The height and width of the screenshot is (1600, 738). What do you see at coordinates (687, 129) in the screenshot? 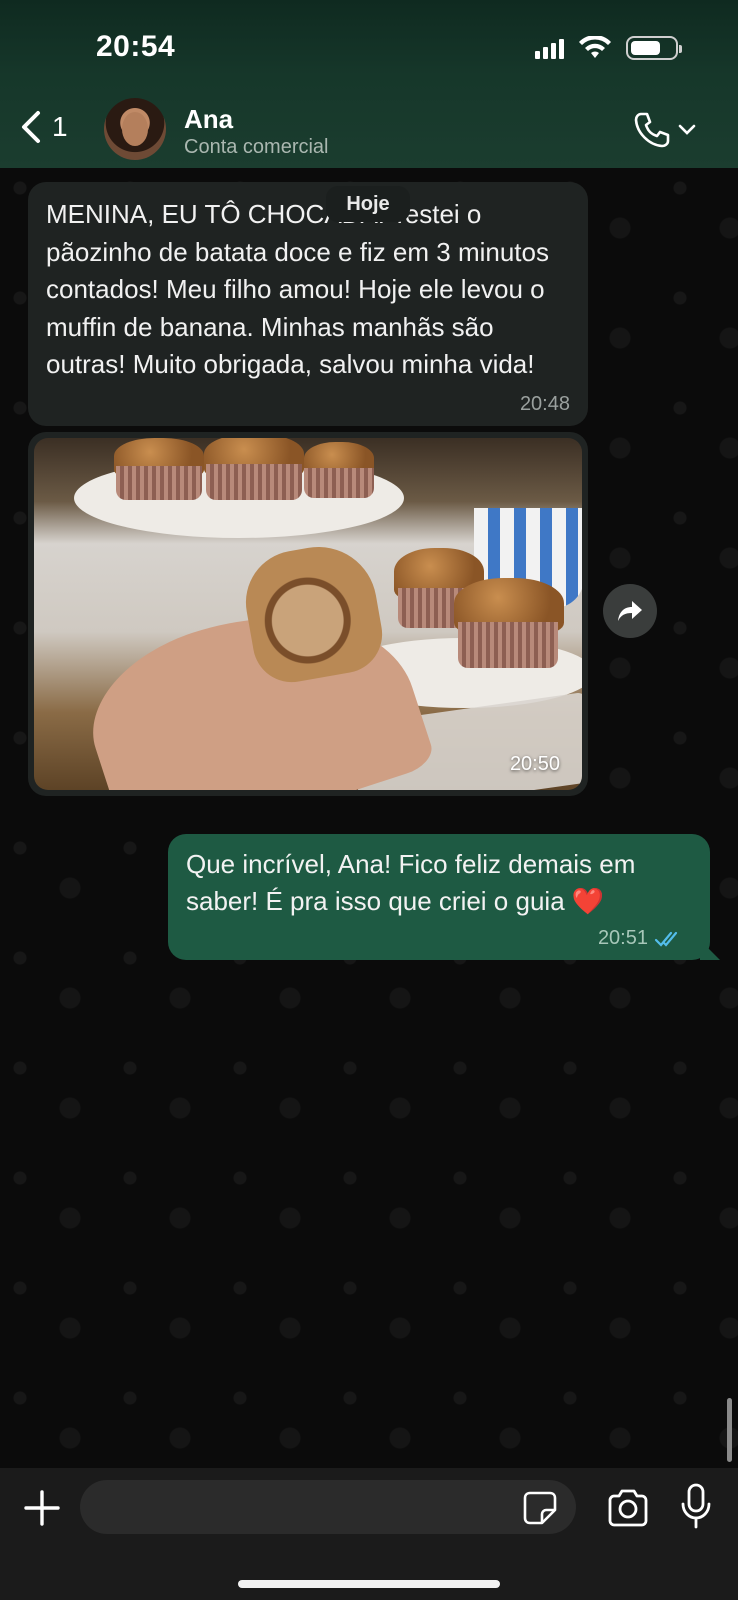
I see `chevron-down-icon` at bounding box center [687, 129].